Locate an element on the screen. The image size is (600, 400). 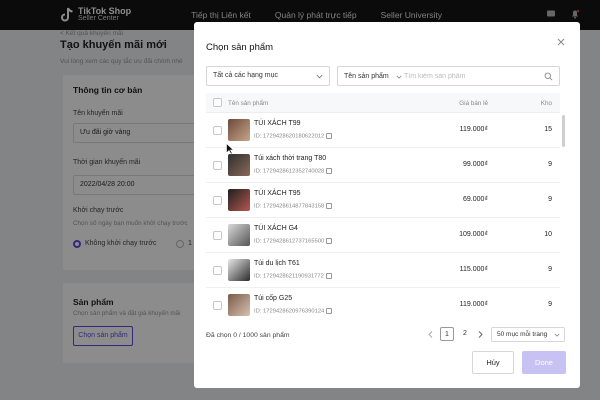
product-name: TÚI XÁCH G4 is located at coordinates (276, 228).